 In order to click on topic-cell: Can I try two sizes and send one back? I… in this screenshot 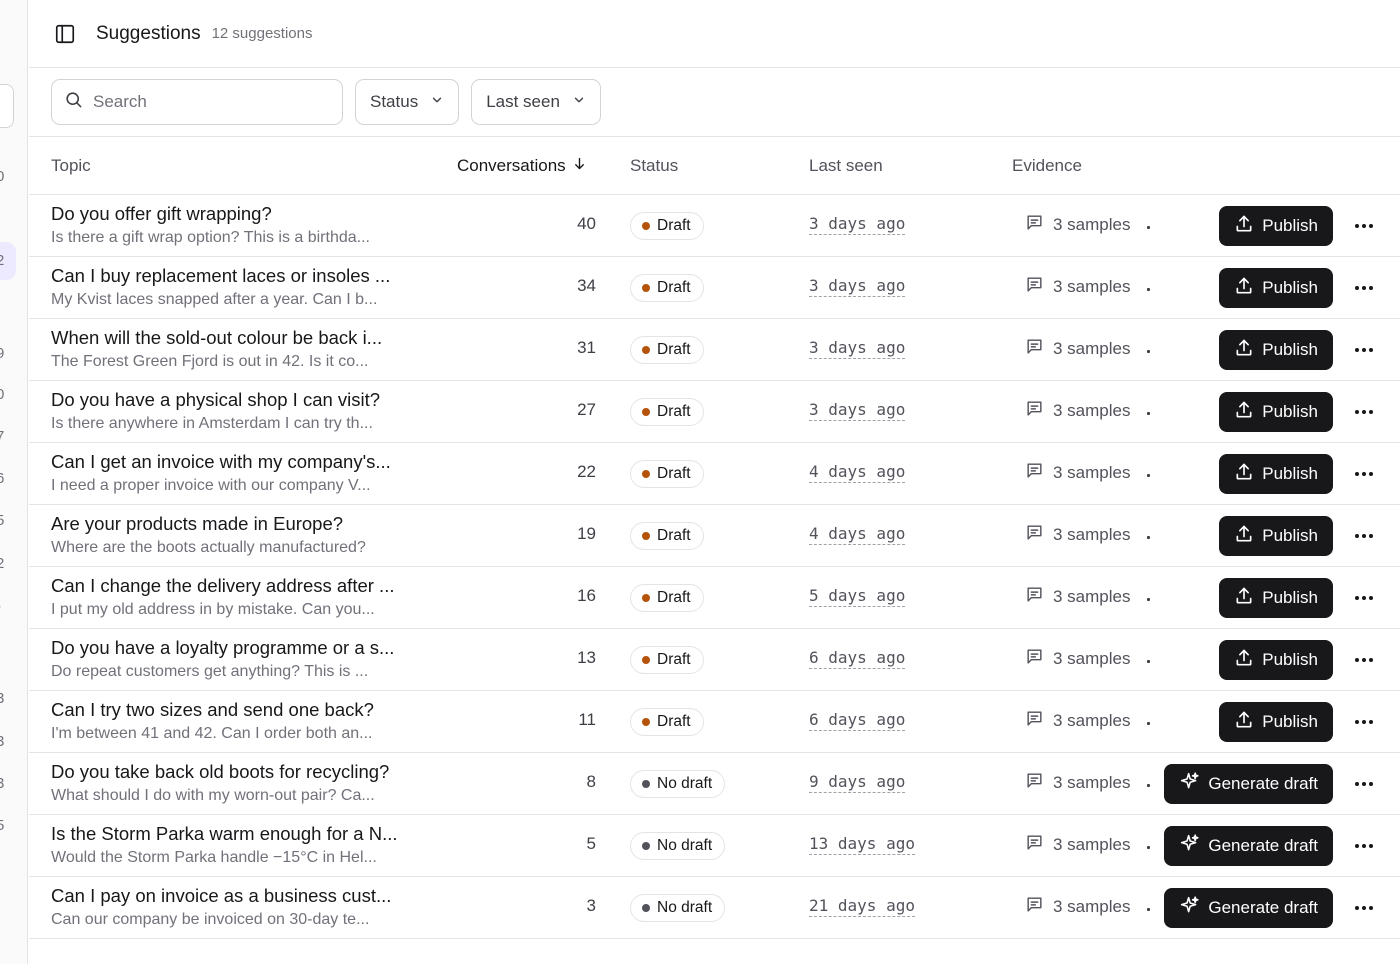, I will do `click(236, 721)`.